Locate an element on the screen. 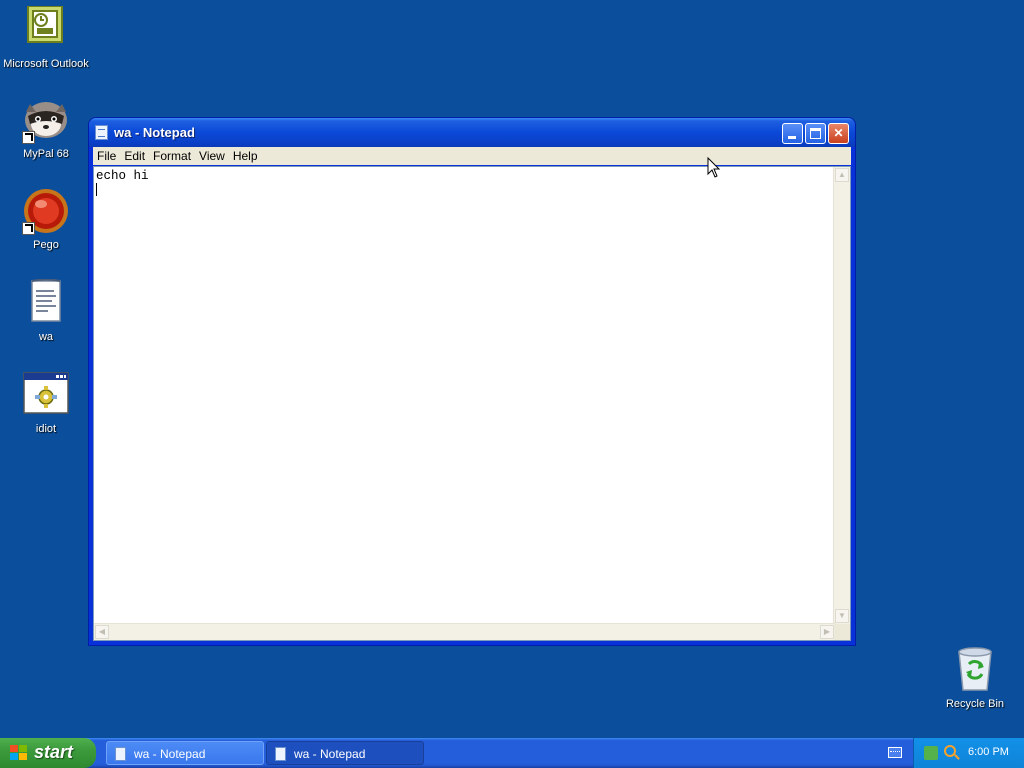  desktop-icon-label: Pego is located at coordinates (46, 245).